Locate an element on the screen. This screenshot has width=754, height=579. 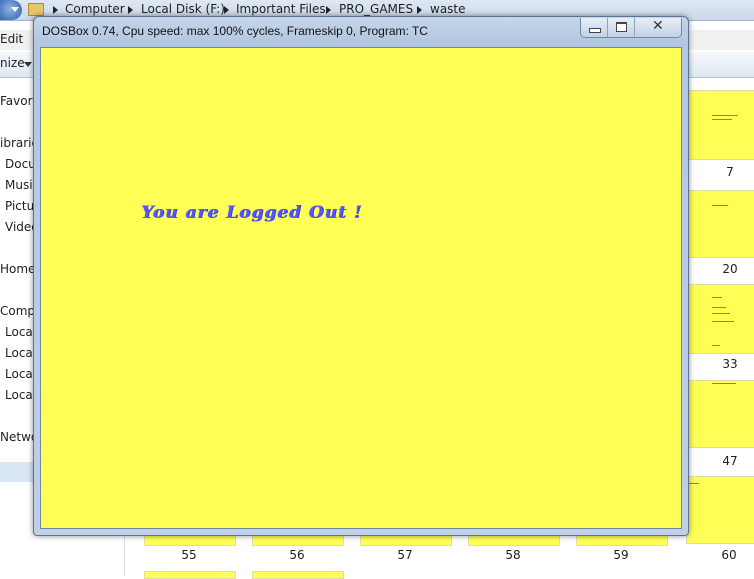
close-button: ✕ is located at coordinates (658, 27).